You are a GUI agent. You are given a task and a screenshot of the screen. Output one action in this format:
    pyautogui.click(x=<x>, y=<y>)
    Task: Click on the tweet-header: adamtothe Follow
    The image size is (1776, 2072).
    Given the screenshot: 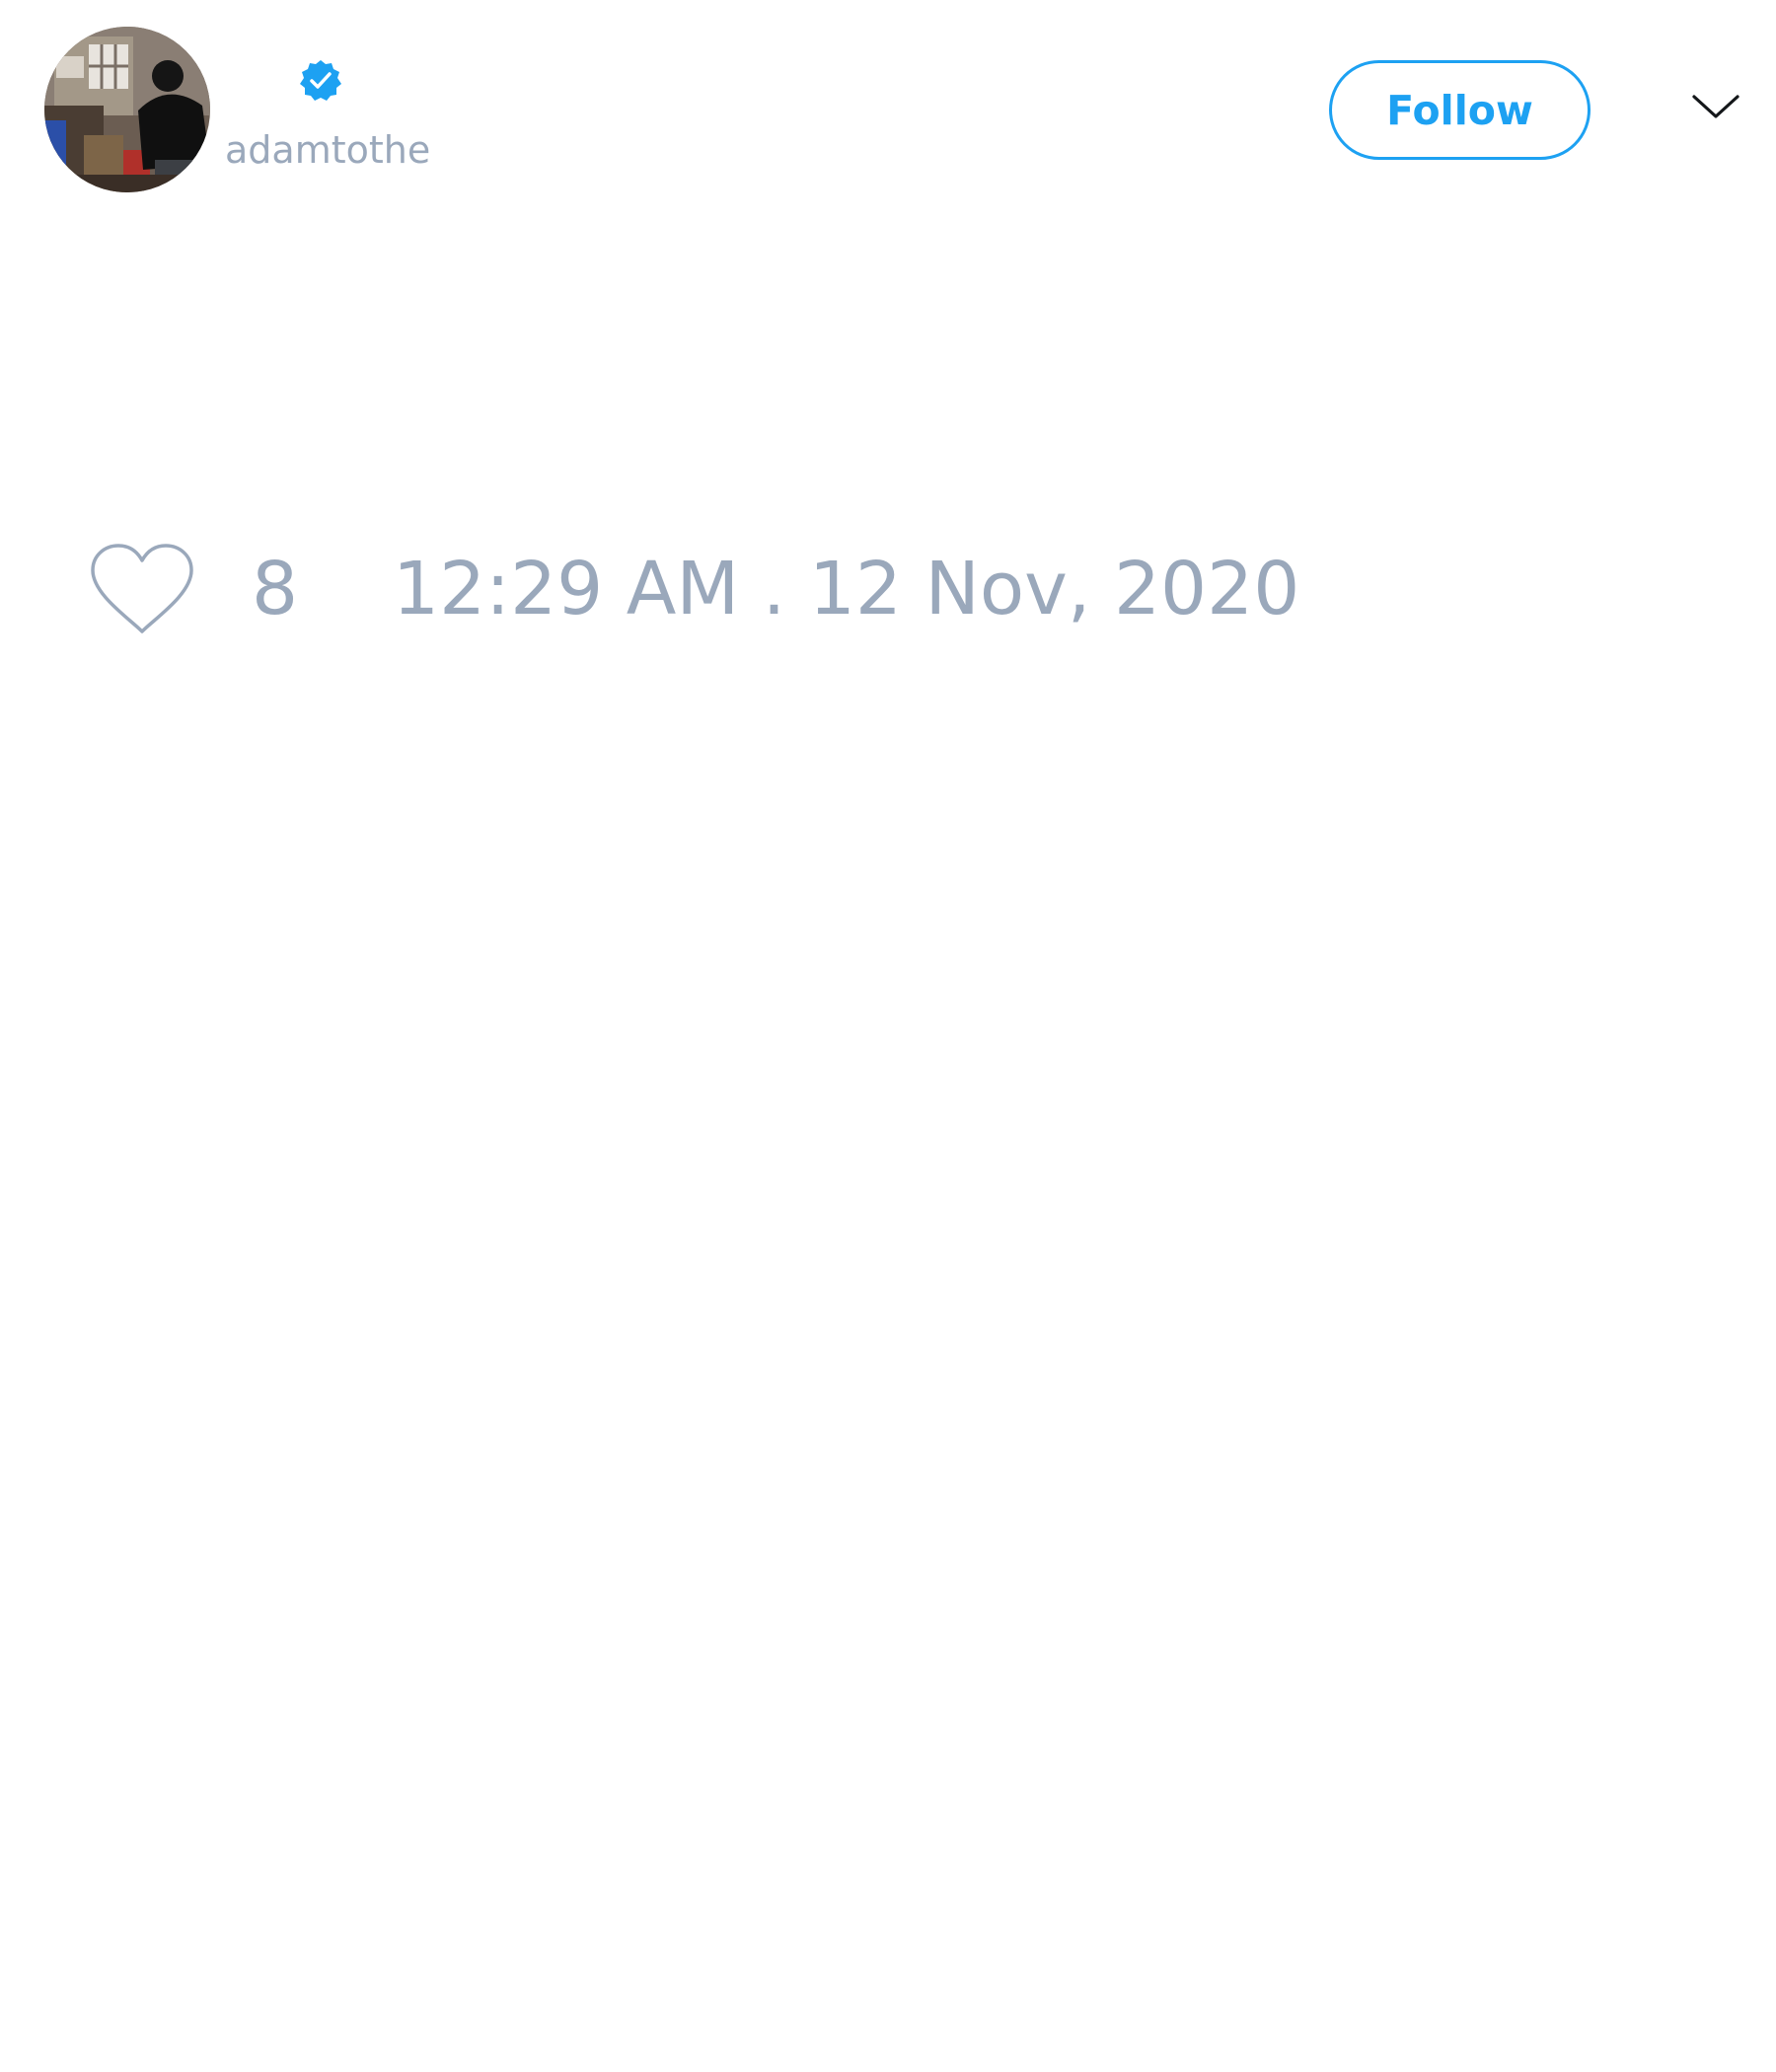 What is the action you would take?
    pyautogui.click(x=888, y=109)
    